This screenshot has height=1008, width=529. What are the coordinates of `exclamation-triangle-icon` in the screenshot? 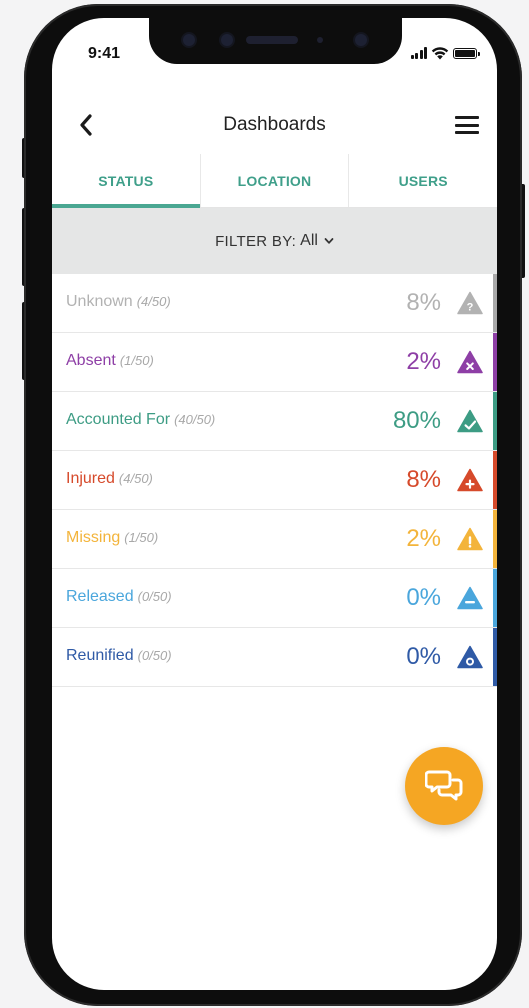 It's located at (470, 539).